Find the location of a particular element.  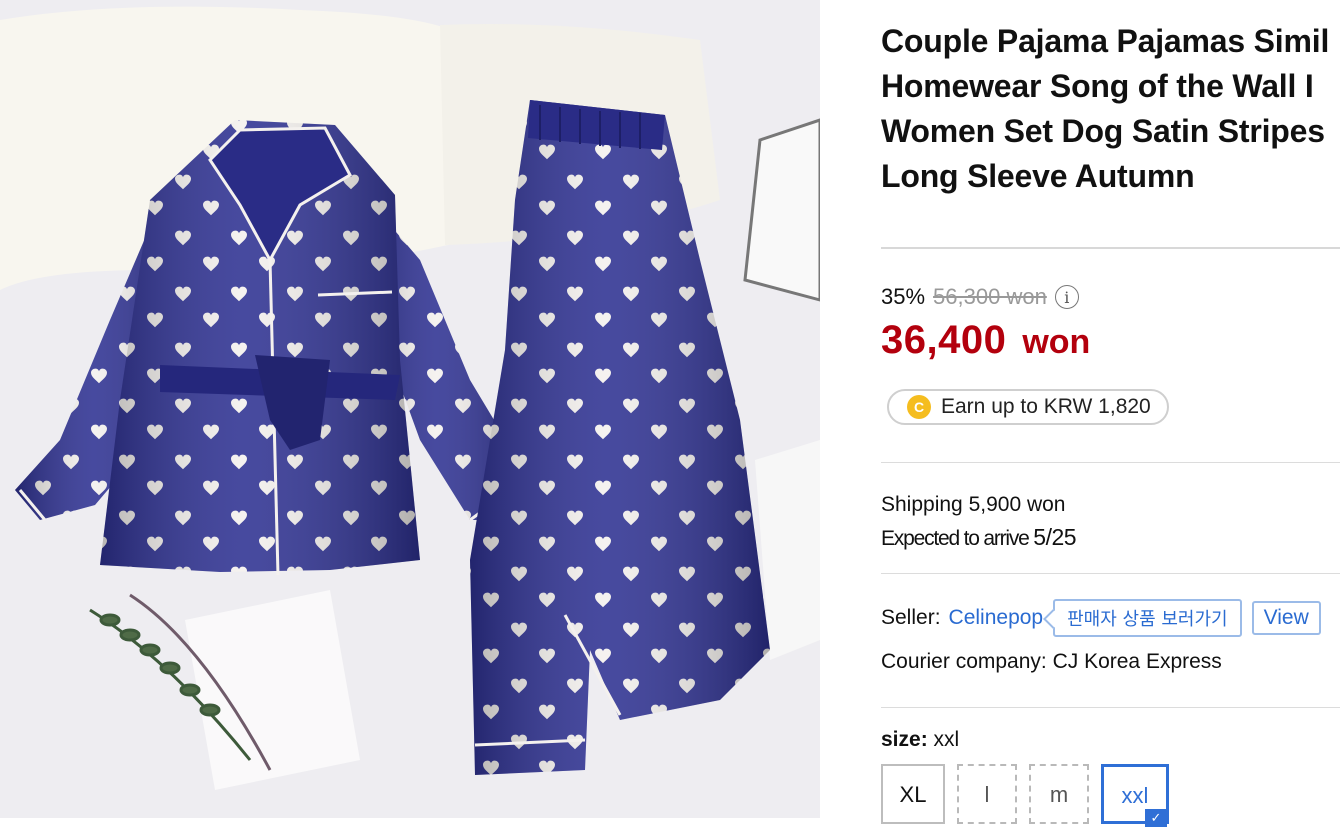

points-badge: C Earn up to KRW 1,820 is located at coordinates (1028, 407).